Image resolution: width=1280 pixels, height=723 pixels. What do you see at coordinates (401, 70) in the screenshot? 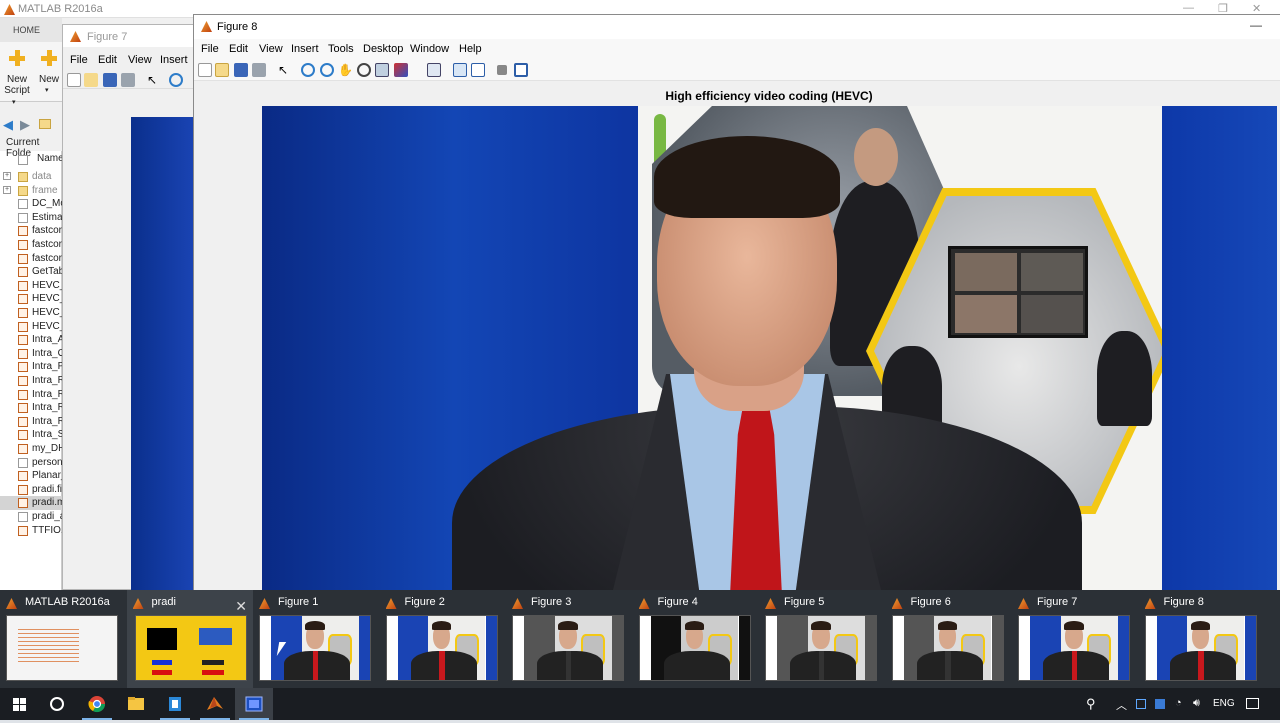
I see `brush-icon` at bounding box center [401, 70].